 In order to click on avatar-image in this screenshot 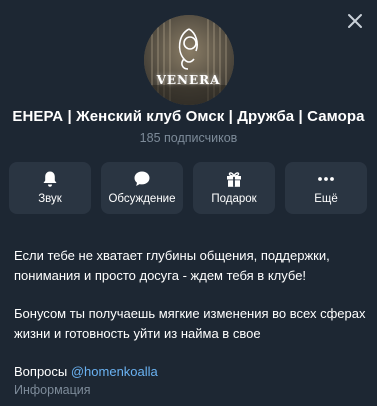, I will do `click(188, 60)`.